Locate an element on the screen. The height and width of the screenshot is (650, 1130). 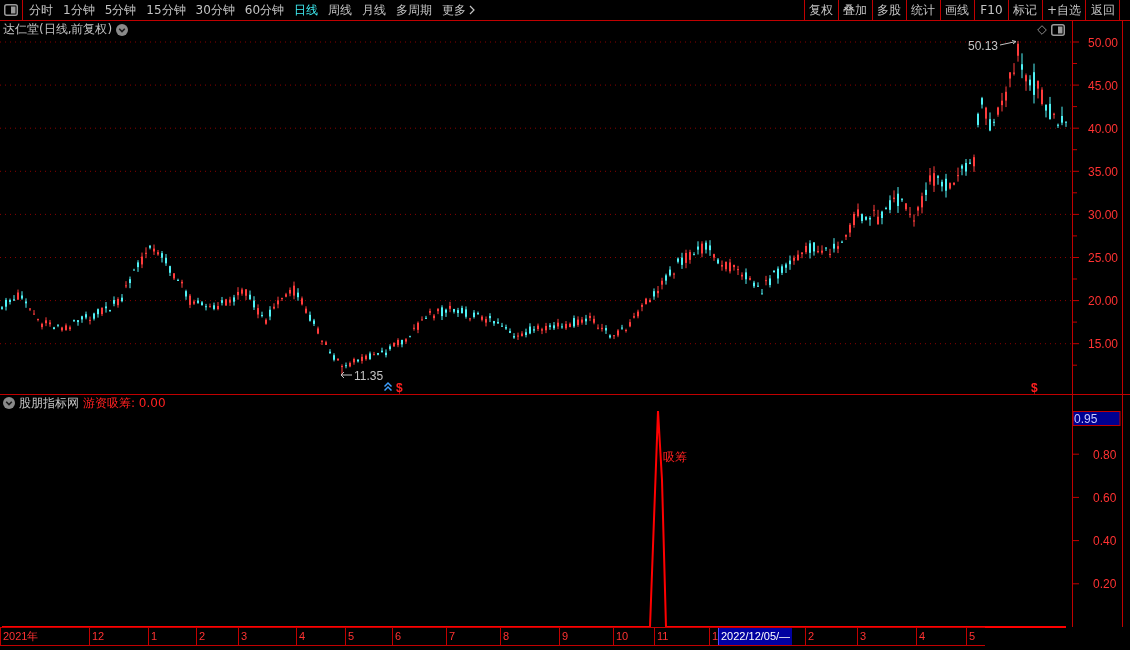
indicator-axis-label: 0.20 is located at coordinates (1105, 584).